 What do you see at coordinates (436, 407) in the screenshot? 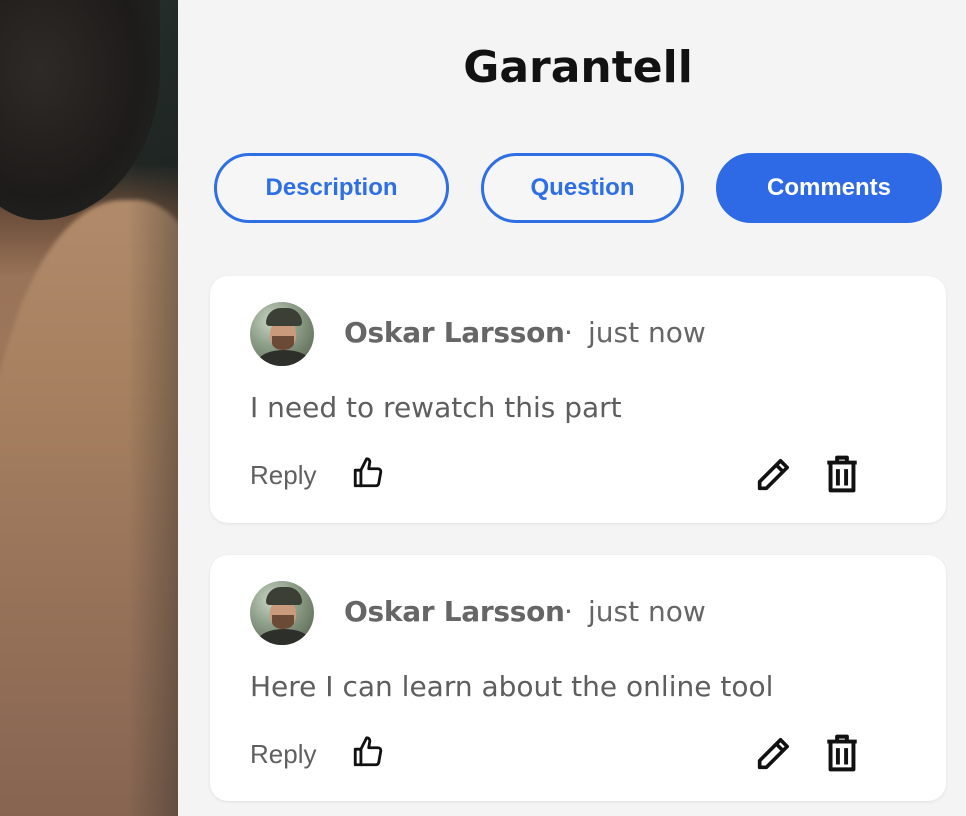
I see `comment-text: I need to rewatch this part` at bounding box center [436, 407].